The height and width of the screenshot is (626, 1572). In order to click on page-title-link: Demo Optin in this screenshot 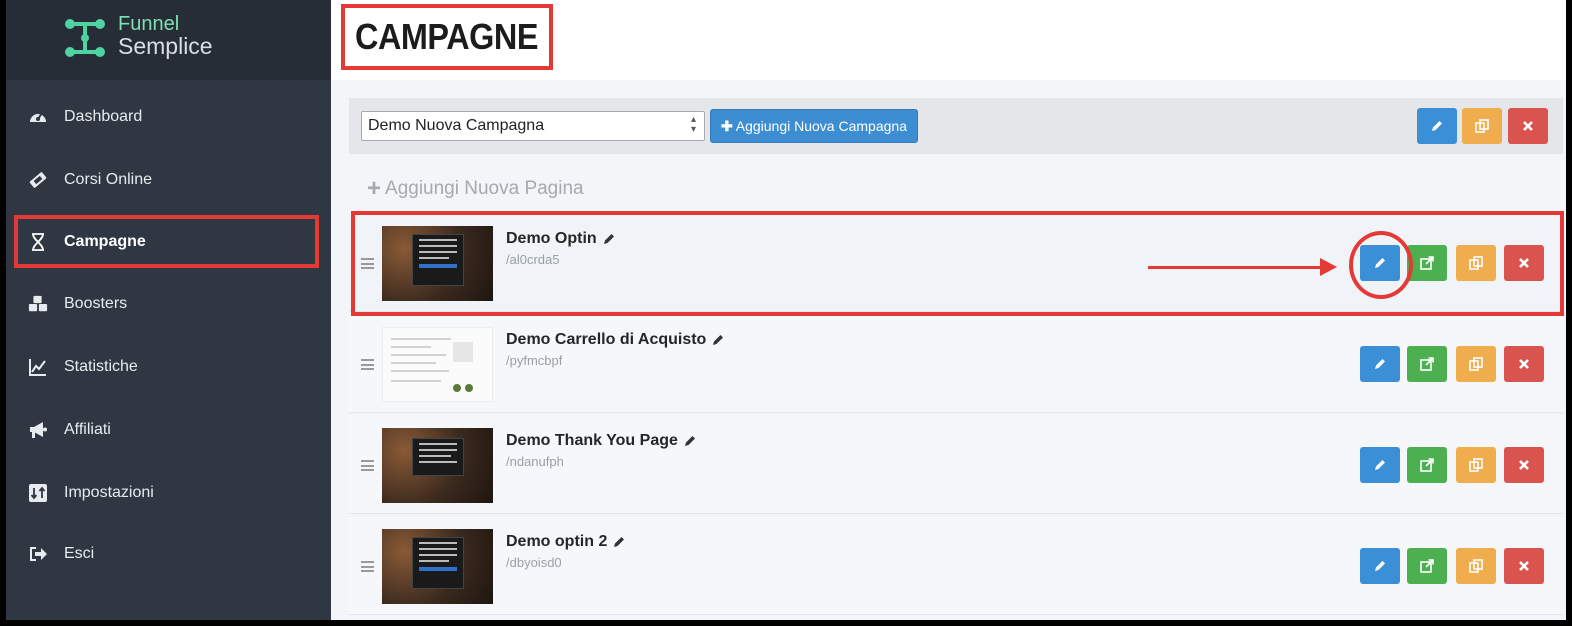, I will do `click(561, 239)`.